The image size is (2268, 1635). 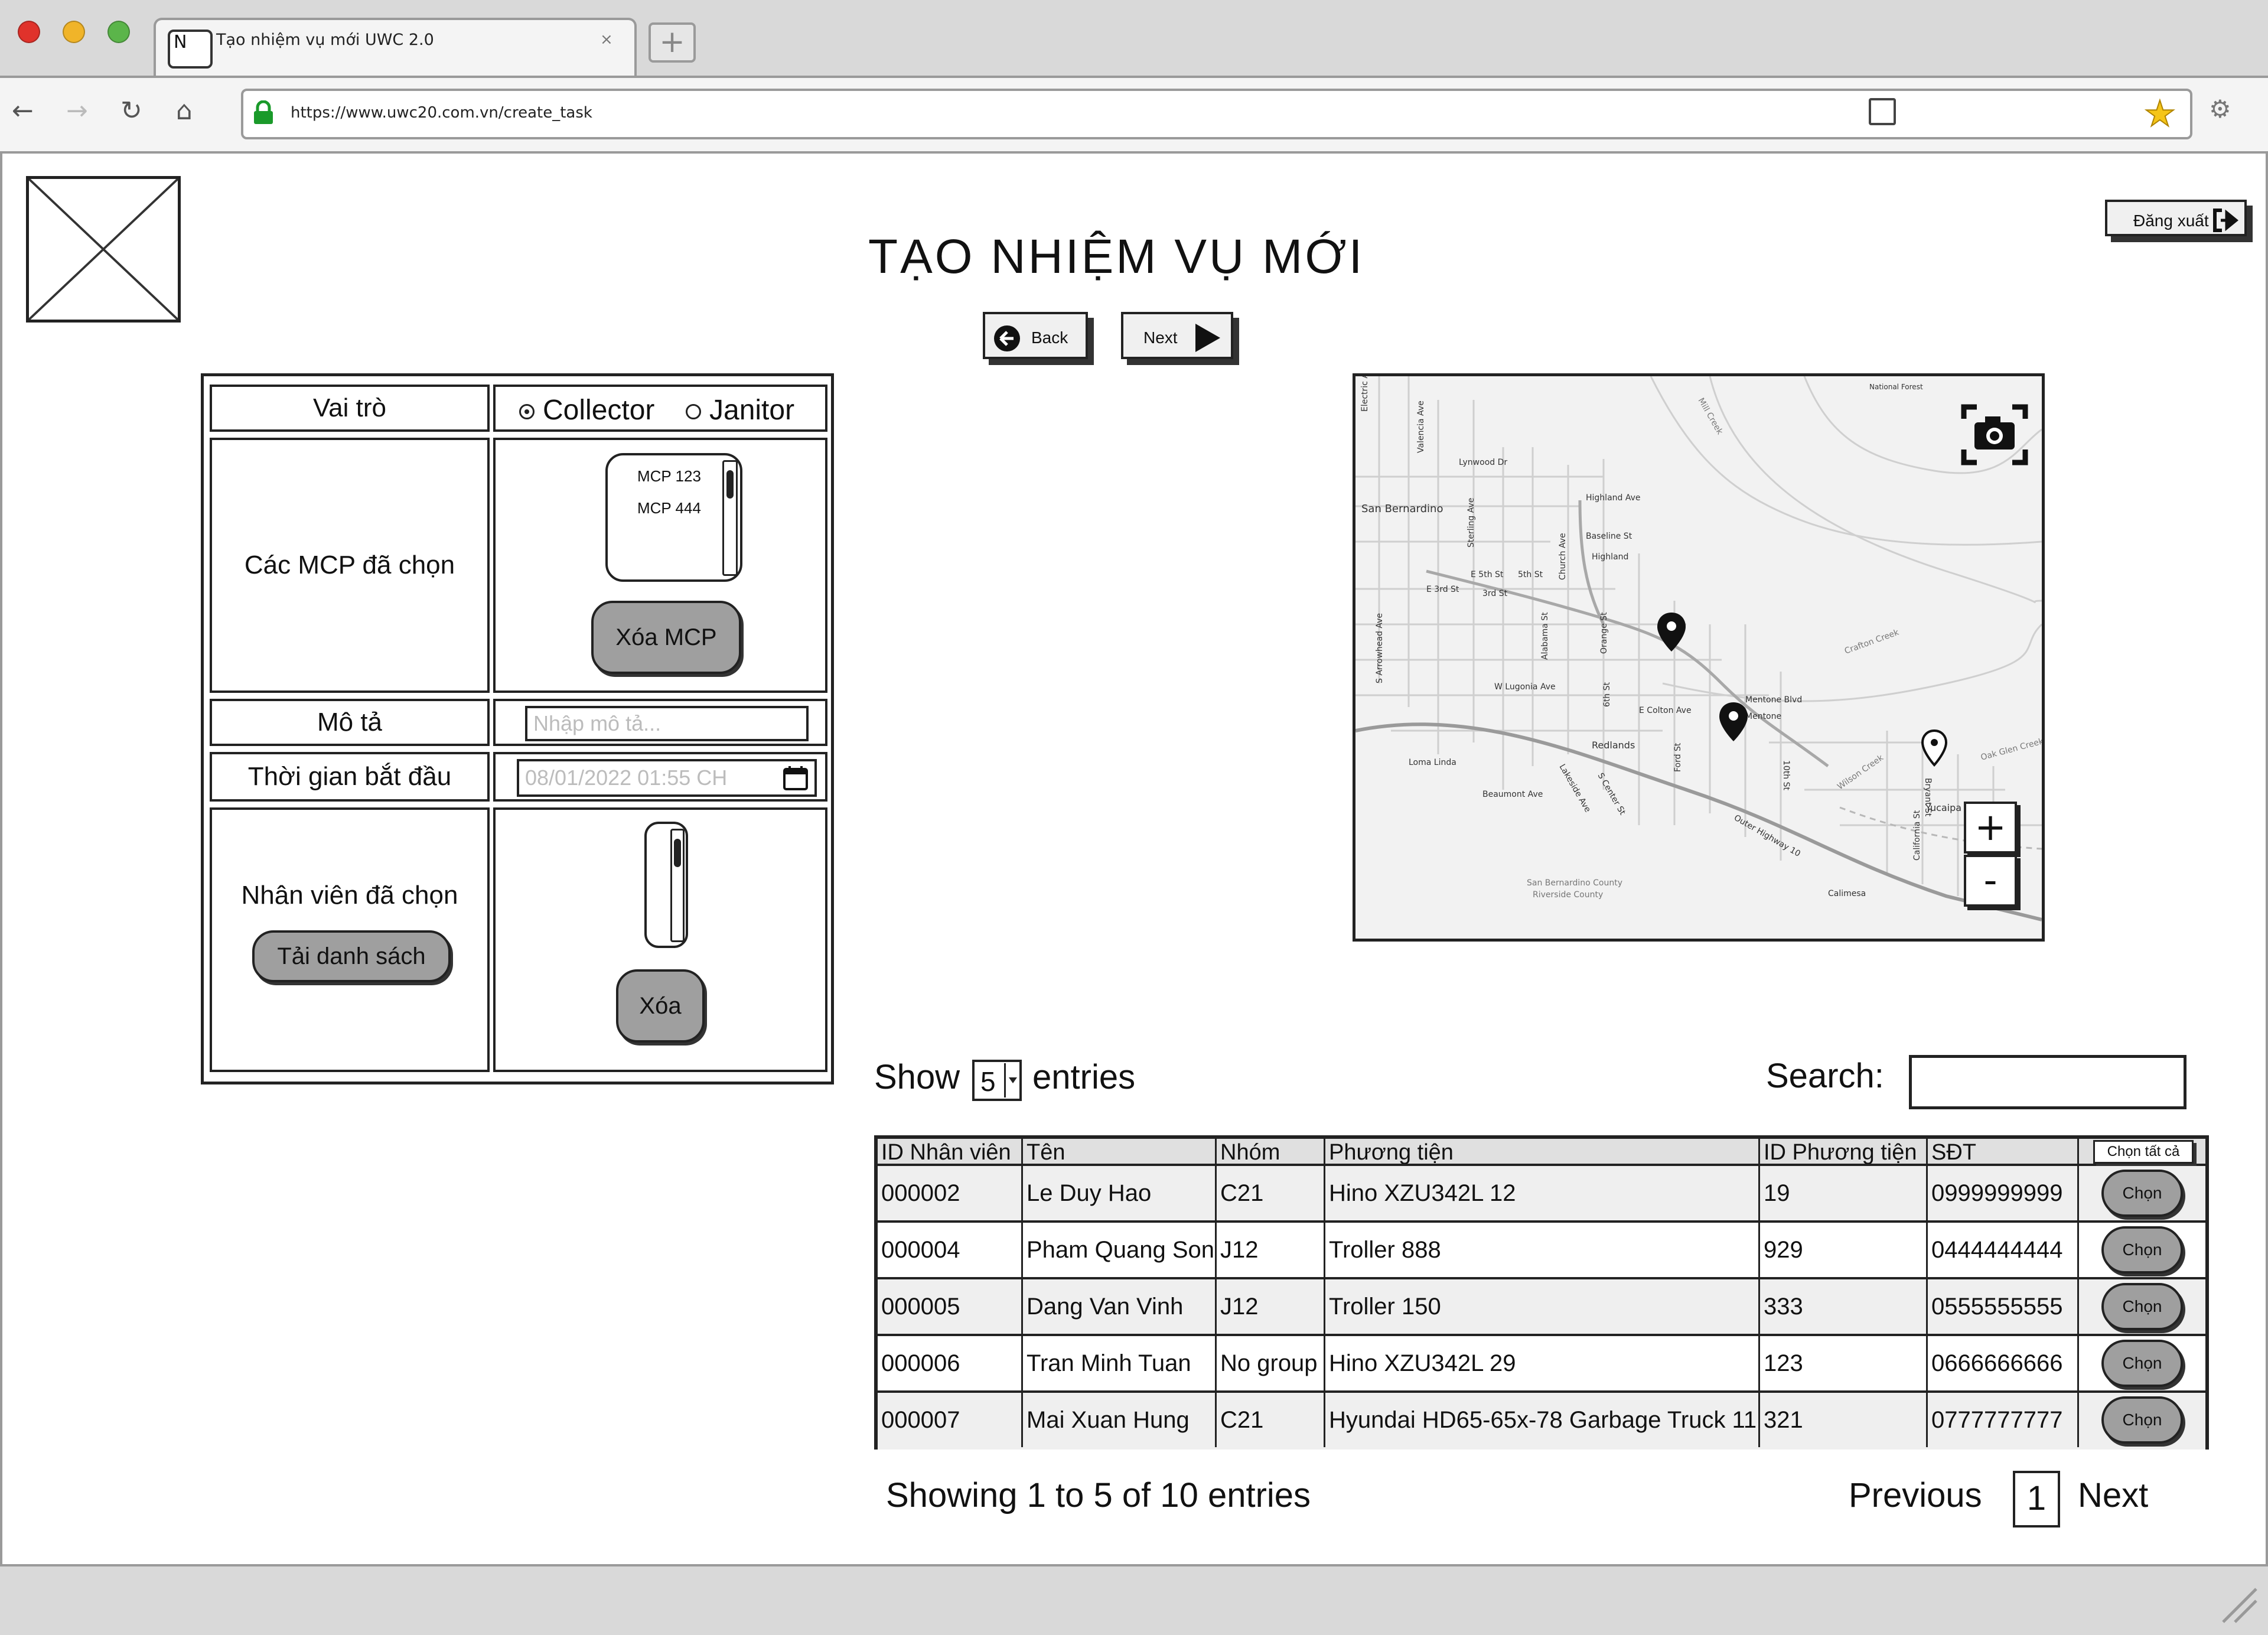 What do you see at coordinates (2003, 1363) in the screenshot?
I see `cell-phone: 0666666666` at bounding box center [2003, 1363].